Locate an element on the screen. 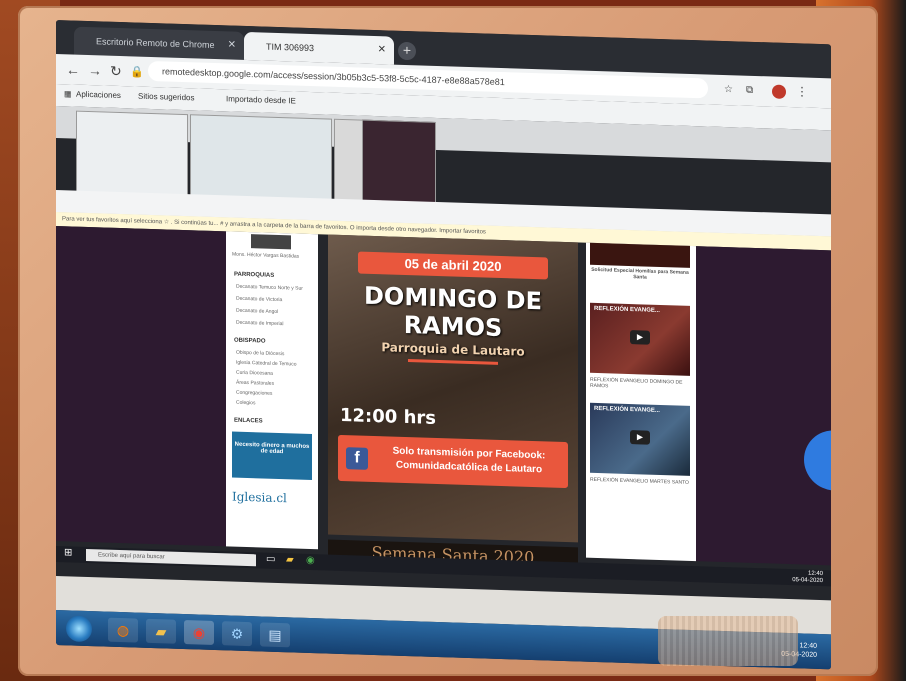 The image size is (906, 681). list-item: Decanato de Victoria is located at coordinates (259, 299).